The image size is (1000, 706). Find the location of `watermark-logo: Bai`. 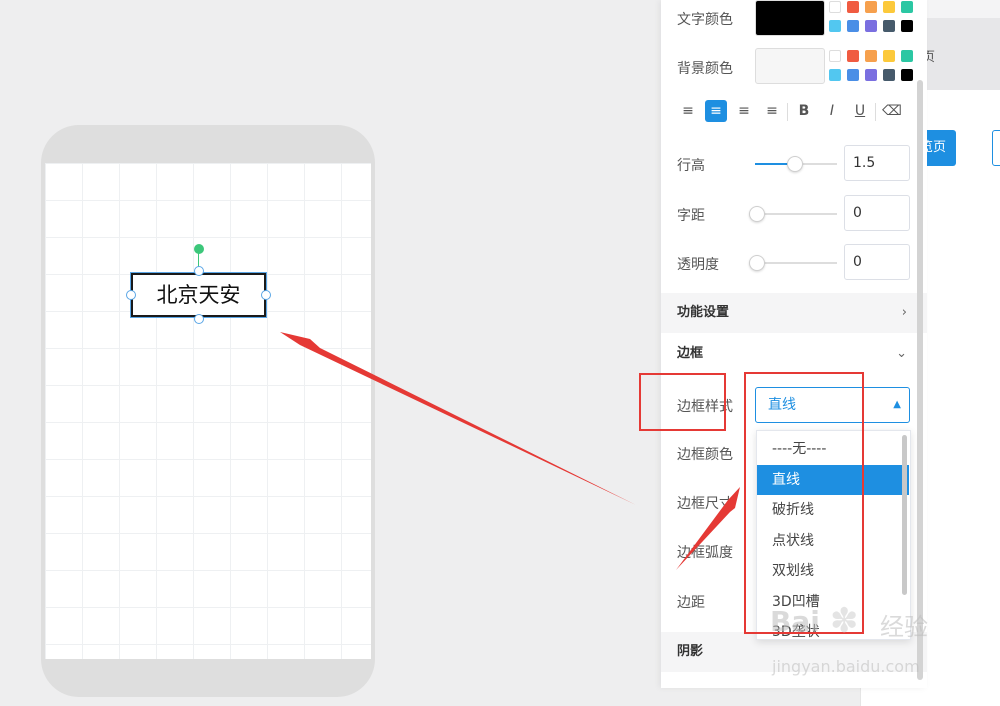

watermark-logo: Bai is located at coordinates (795, 621).